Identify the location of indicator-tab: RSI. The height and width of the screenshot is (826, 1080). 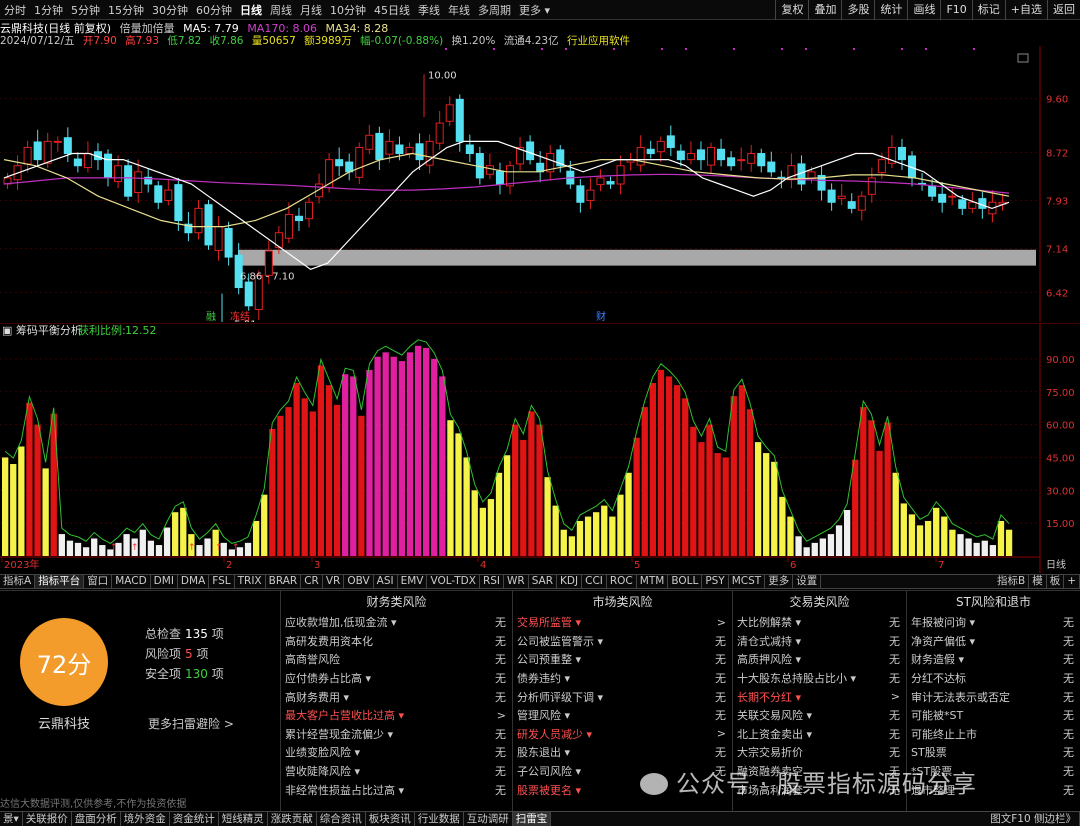
(492, 581).